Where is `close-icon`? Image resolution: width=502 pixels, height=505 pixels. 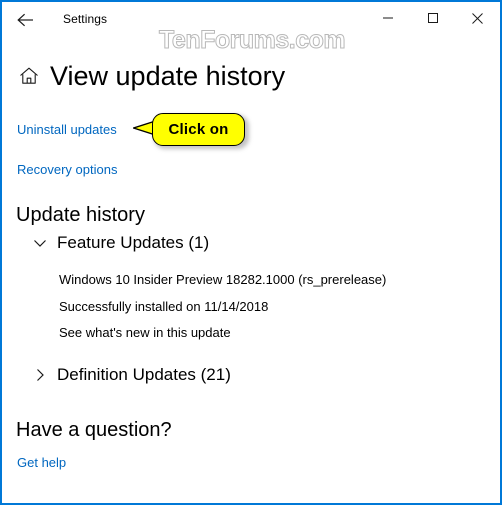
close-icon is located at coordinates (477, 18).